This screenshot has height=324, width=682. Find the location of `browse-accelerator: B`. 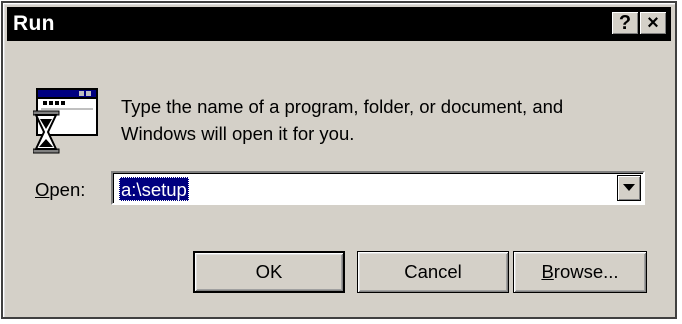

browse-accelerator: B is located at coordinates (547, 271).